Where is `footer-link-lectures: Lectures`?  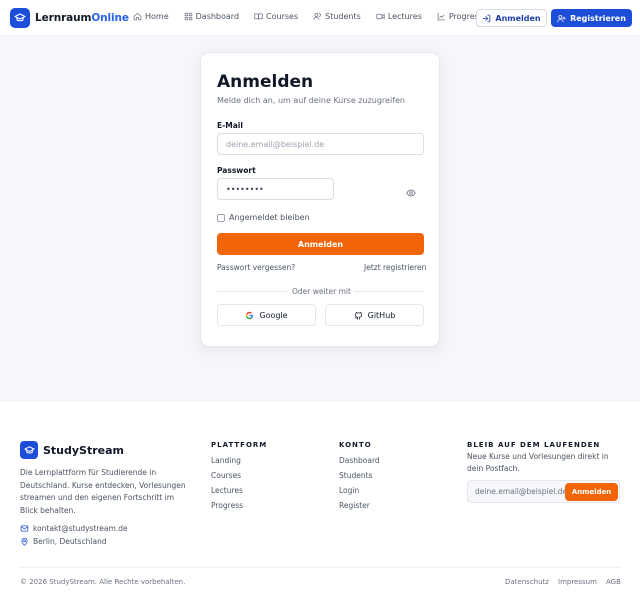 footer-link-lectures: Lectures is located at coordinates (227, 490).